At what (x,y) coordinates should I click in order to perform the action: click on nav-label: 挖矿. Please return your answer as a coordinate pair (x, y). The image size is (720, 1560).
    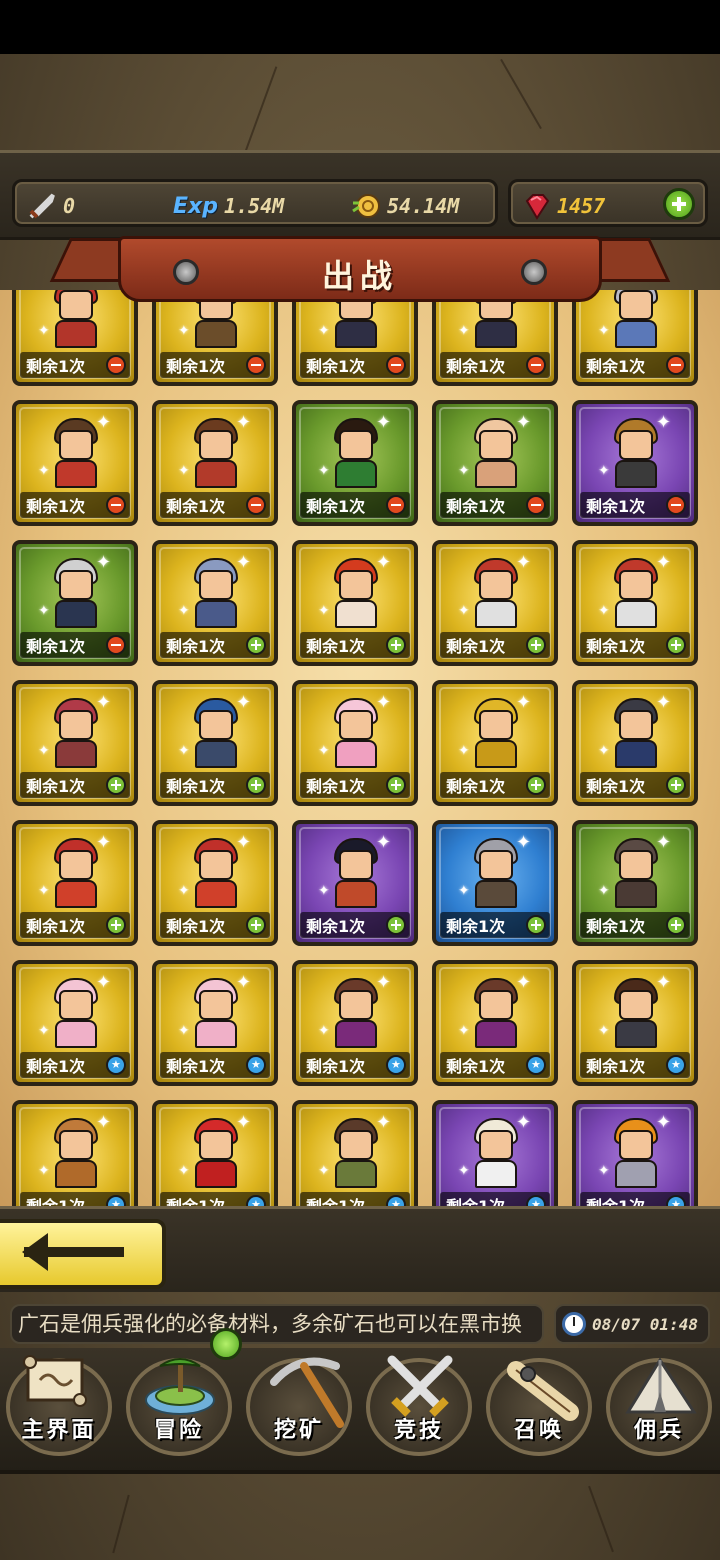
    Looking at the image, I should click on (298, 1430).